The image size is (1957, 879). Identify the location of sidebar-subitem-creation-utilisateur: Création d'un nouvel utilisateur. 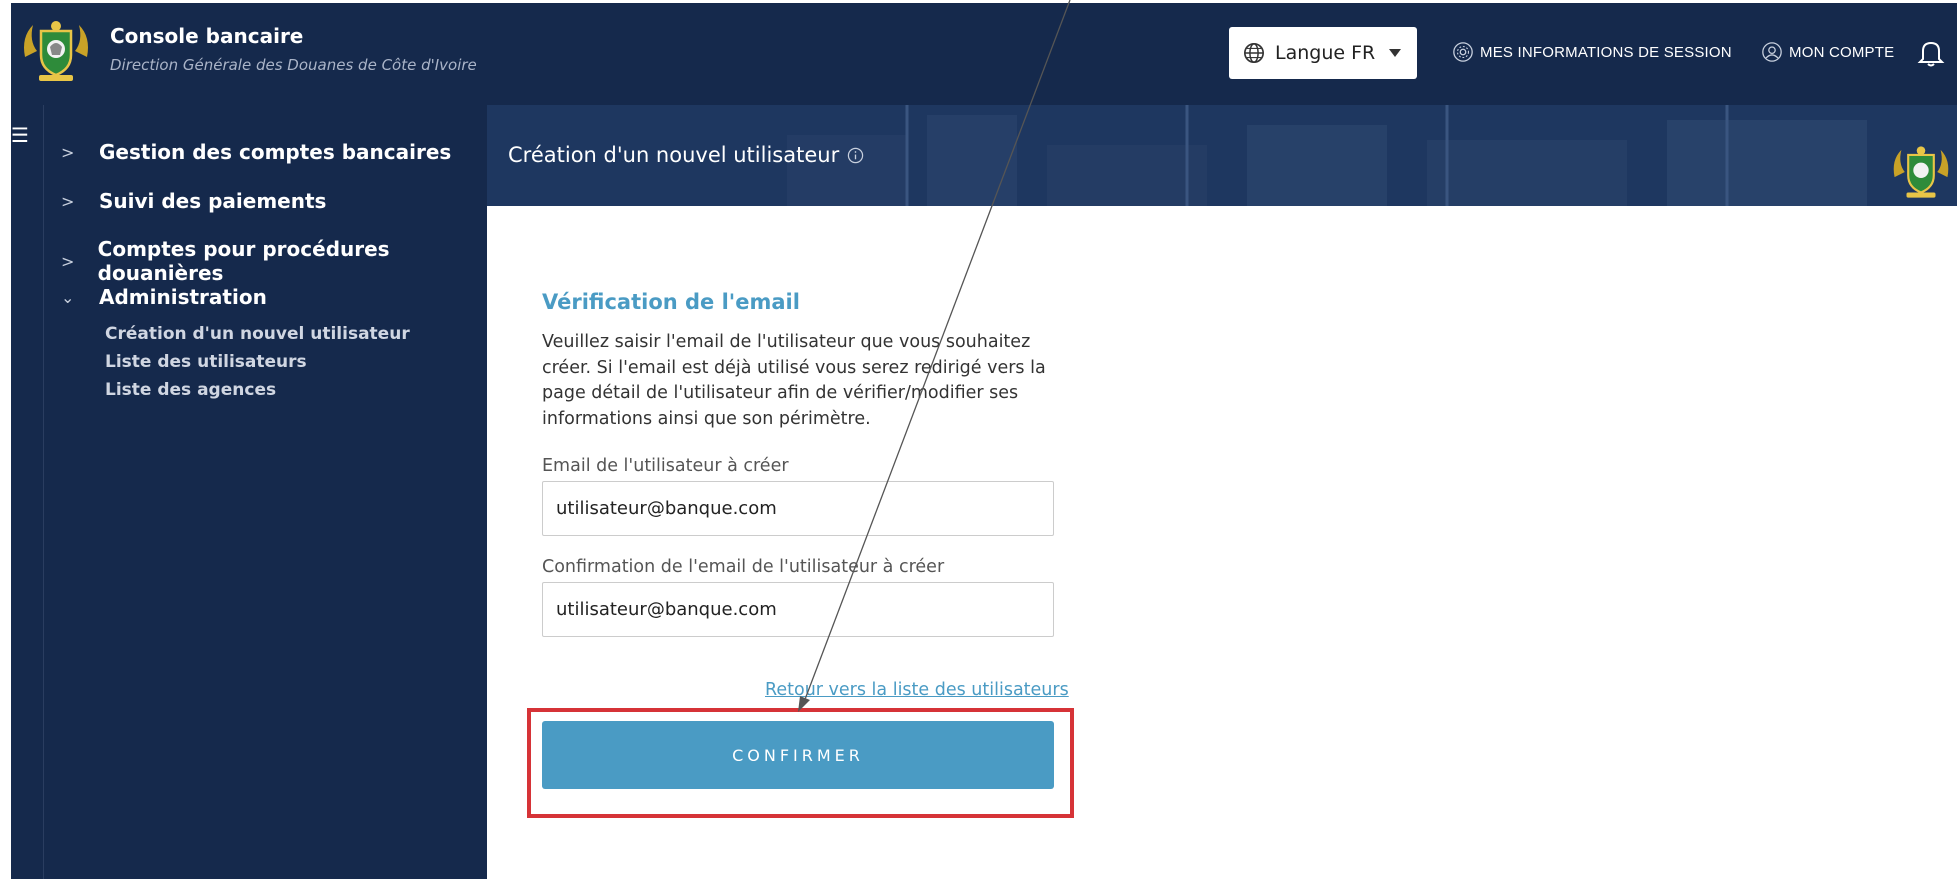
(257, 334).